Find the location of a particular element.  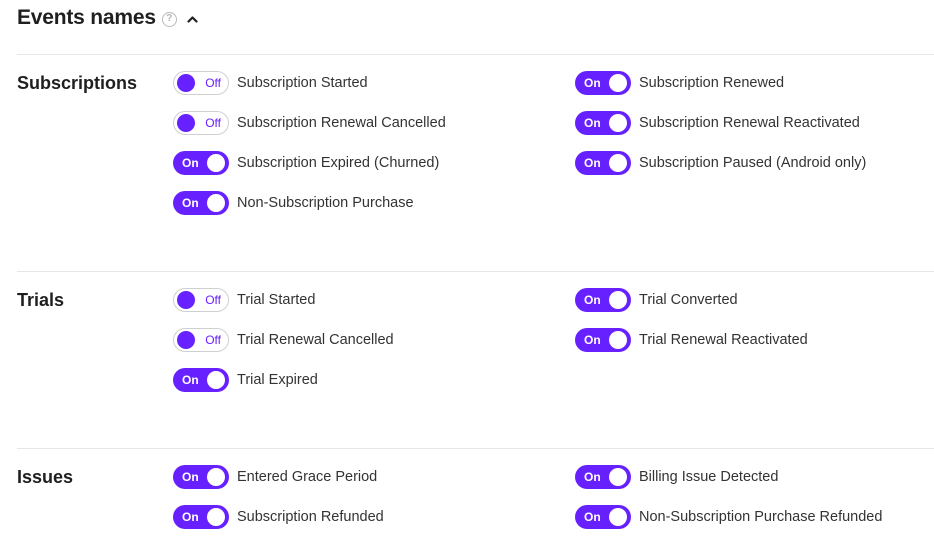

event-label: Non-Subscription Purchase Refunded is located at coordinates (761, 517).